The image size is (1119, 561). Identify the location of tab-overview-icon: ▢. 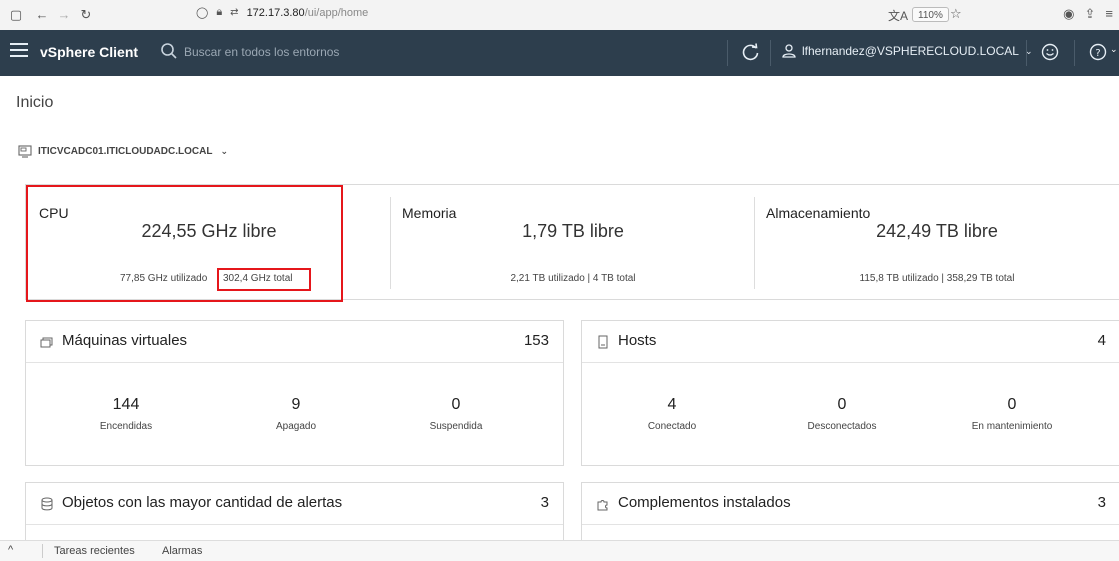
(16, 15).